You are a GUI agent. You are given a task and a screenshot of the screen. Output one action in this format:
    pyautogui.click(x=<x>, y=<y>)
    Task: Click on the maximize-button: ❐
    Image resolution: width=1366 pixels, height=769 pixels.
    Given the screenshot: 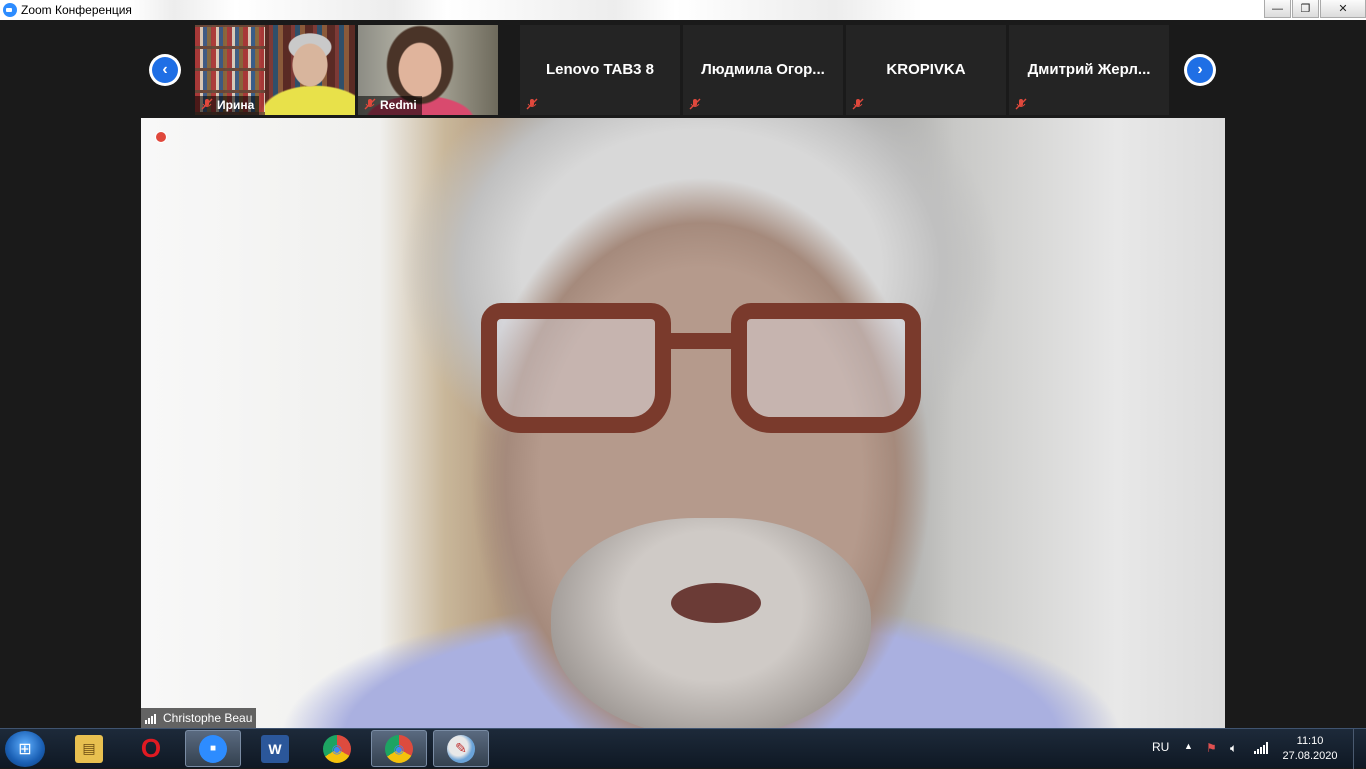 What is the action you would take?
    pyautogui.click(x=1305, y=9)
    